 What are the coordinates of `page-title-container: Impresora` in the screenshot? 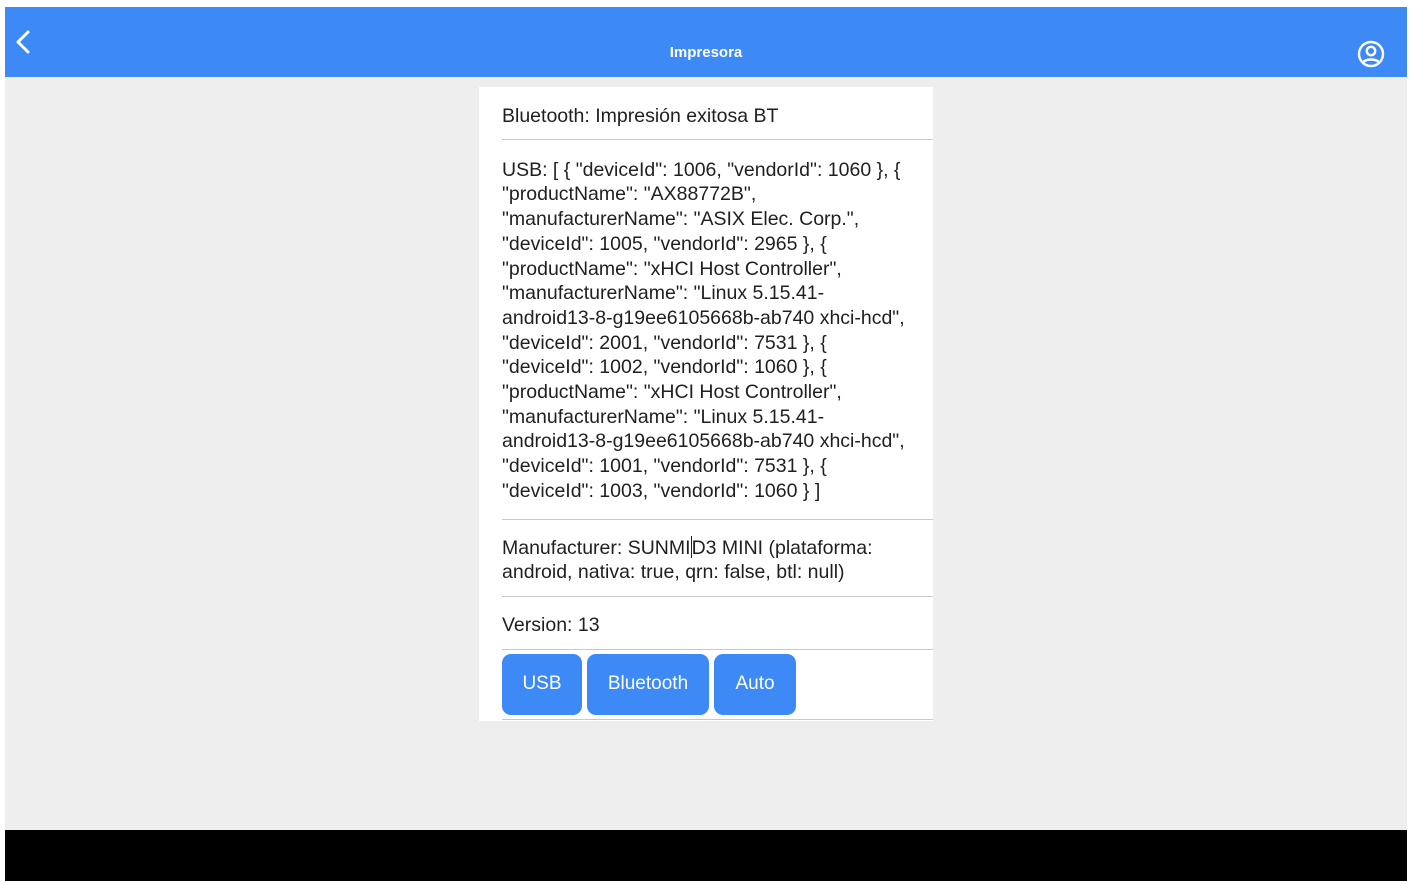 It's located at (706, 42).